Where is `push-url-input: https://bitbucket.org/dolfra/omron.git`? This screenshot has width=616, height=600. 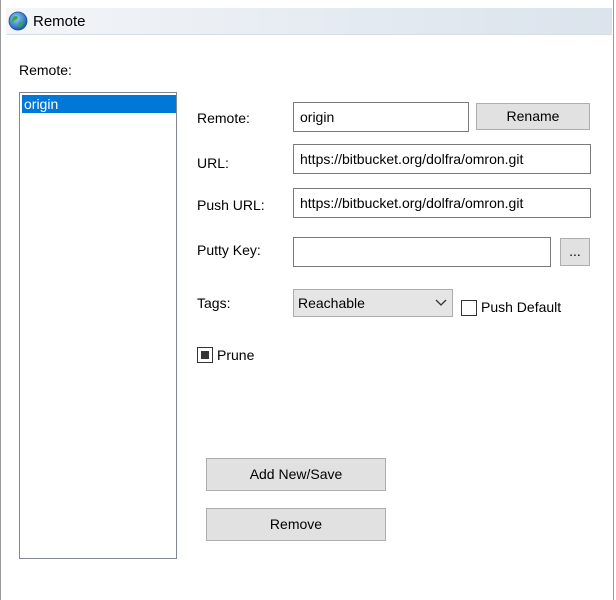
push-url-input: https://bitbucket.org/dolfra/omron.git is located at coordinates (442, 203).